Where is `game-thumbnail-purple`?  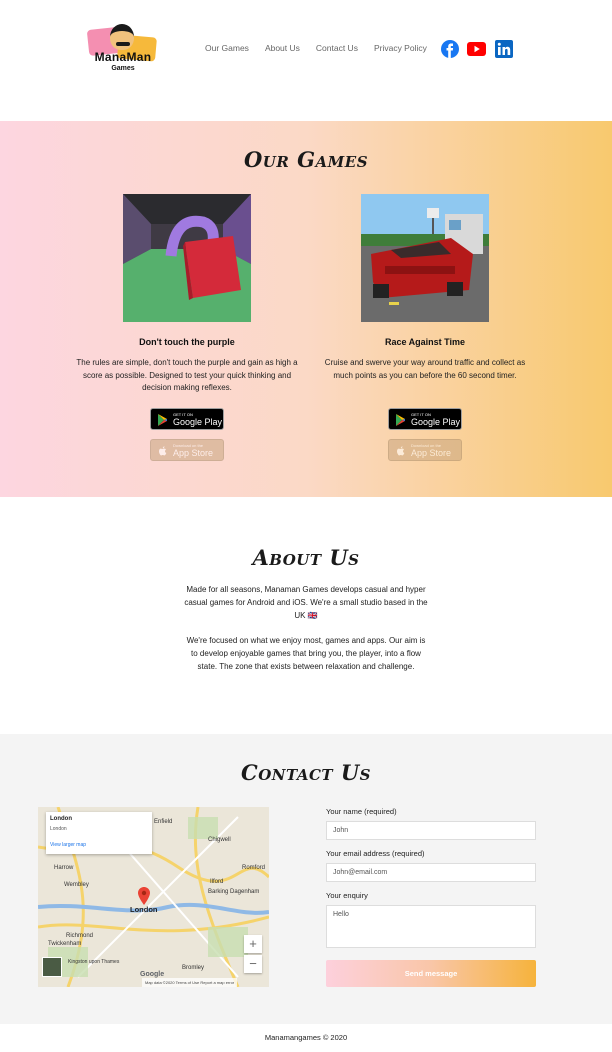
game-thumbnail-purple is located at coordinates (187, 258).